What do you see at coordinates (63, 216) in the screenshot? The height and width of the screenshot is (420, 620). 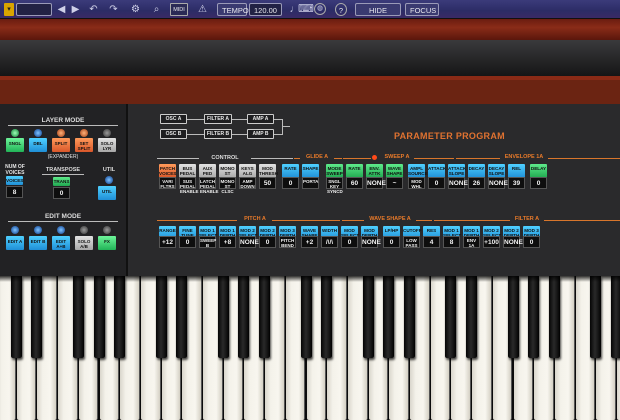 I see `edit-mode-title: EDIT MODE` at bounding box center [63, 216].